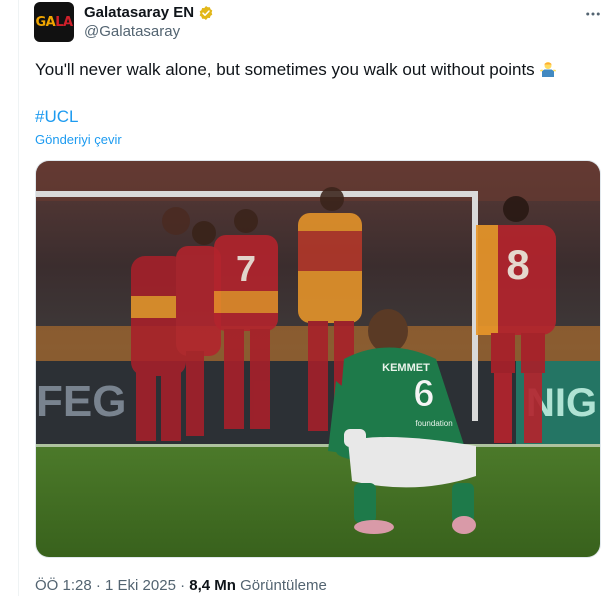 Image resolution: width=614 pixels, height=596 pixels. I want to click on translate-post-link: Gönderiyi çevir, so click(78, 139).